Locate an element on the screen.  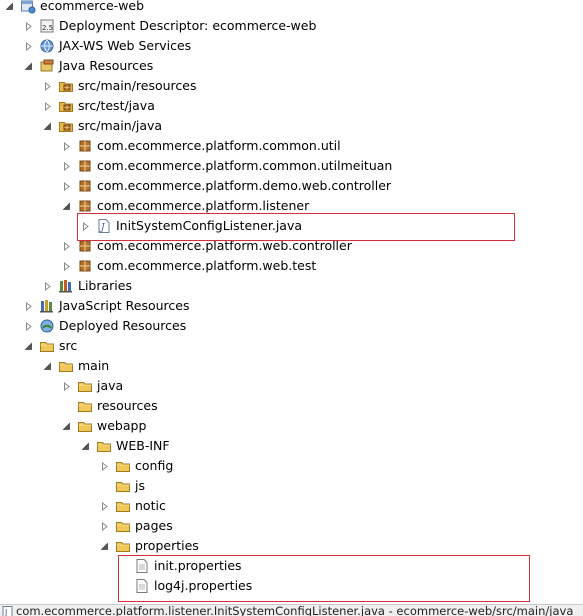
tree-item-java: java is located at coordinates (91, 386).